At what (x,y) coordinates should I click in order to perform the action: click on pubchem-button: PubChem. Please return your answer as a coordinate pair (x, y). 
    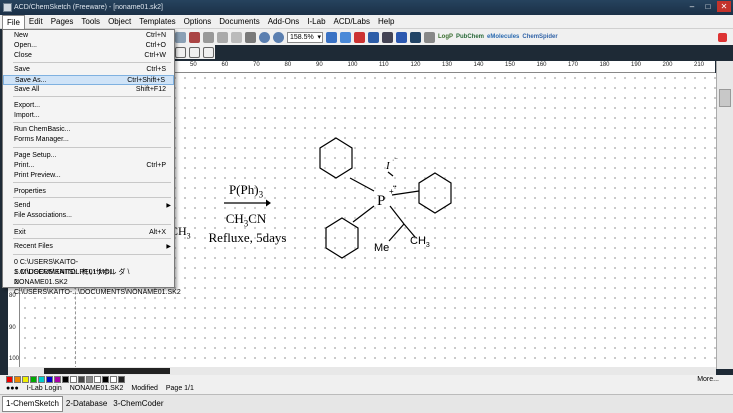
    Looking at the image, I should click on (470, 37).